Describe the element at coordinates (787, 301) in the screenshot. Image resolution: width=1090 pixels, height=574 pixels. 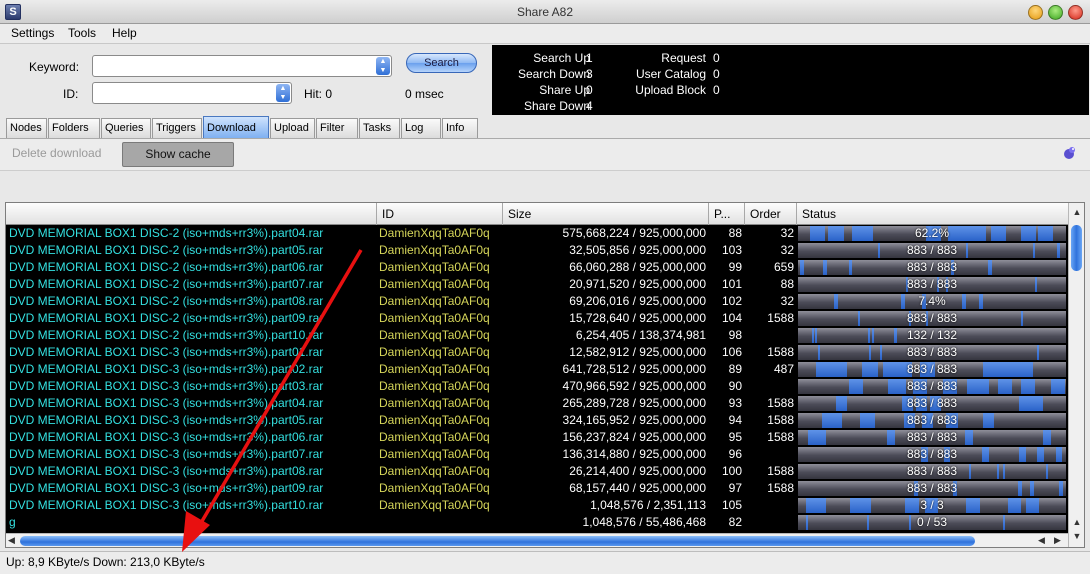
I see `cell-order: 32` at that location.